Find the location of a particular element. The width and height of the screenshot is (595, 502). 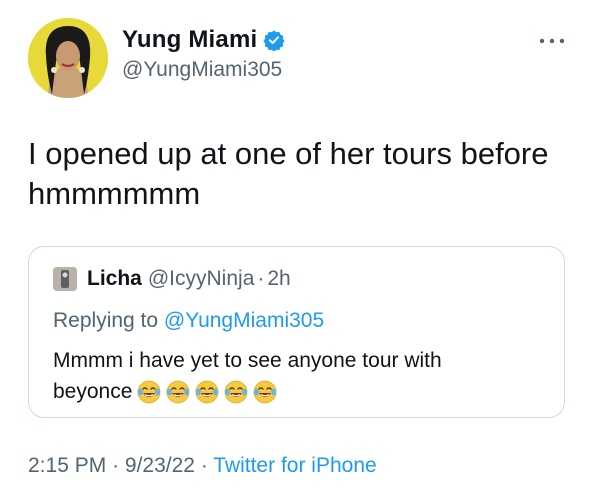

quoted-tweet-time: 2h is located at coordinates (279, 278).